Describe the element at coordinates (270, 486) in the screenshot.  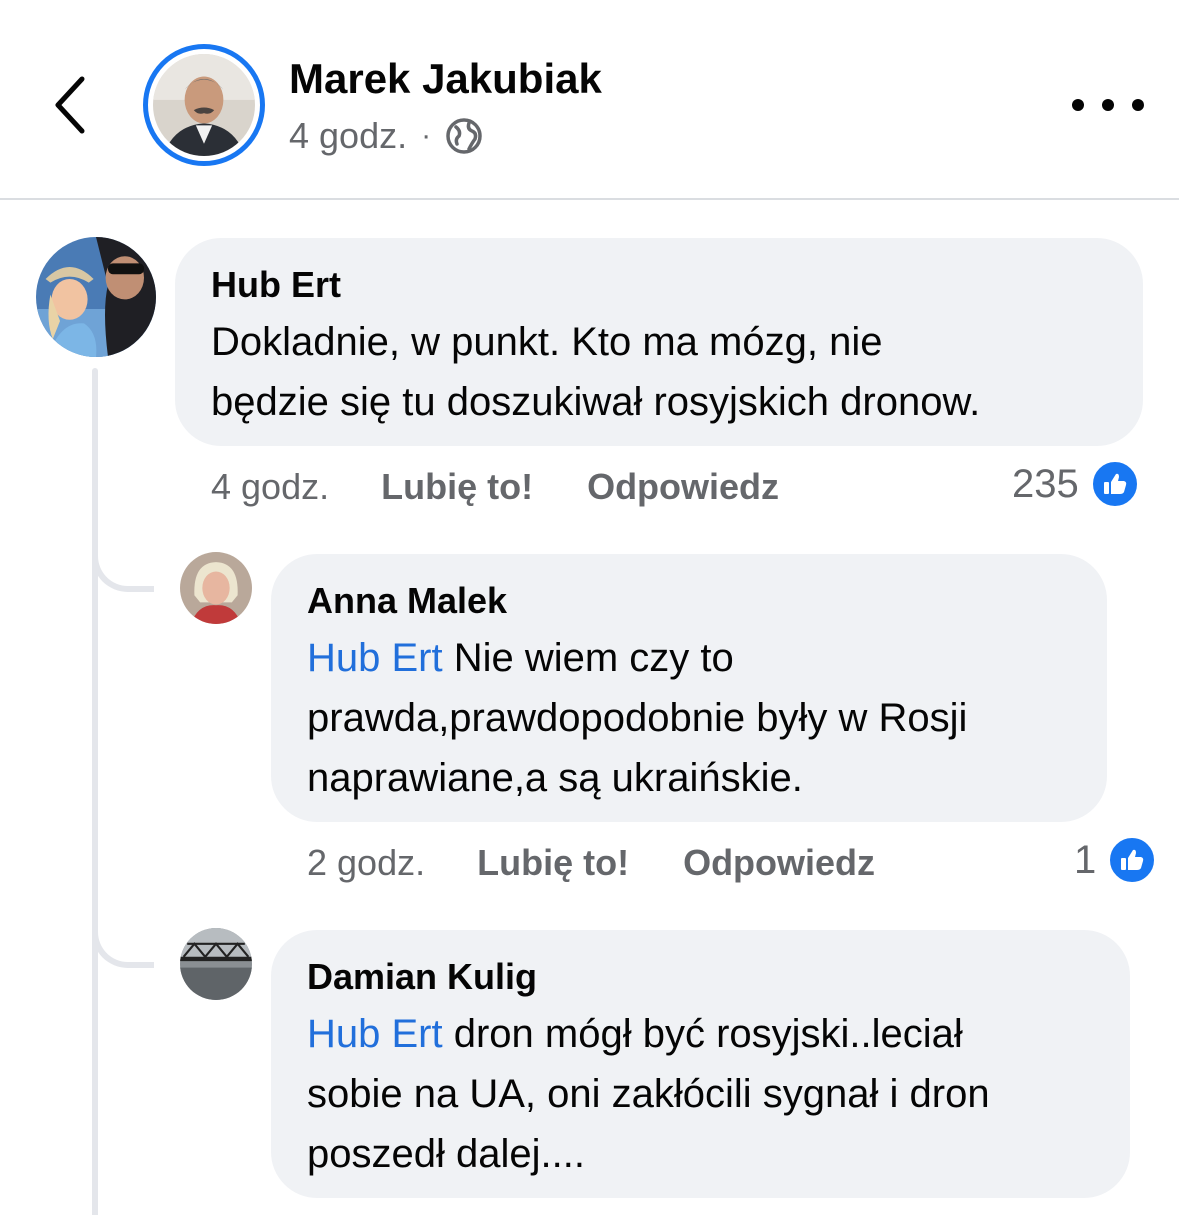
I see `comment-time: 4 godz.` at that location.